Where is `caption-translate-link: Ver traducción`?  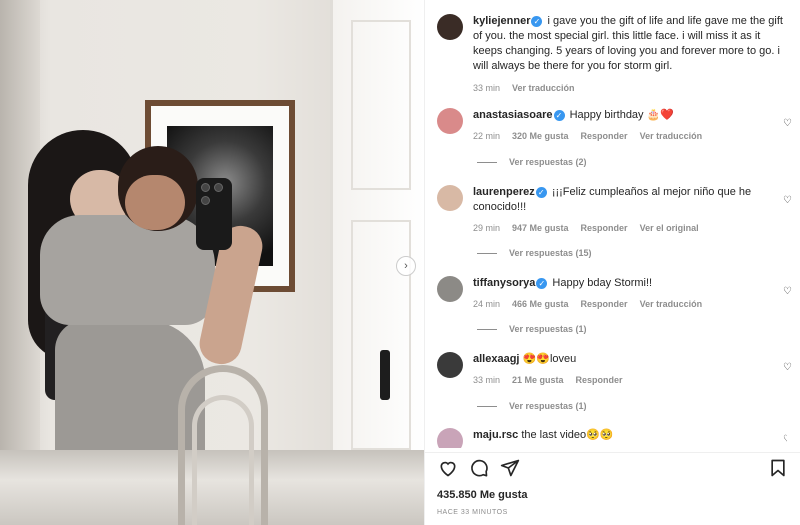
caption-translate-link: Ver traducción is located at coordinates (543, 88).